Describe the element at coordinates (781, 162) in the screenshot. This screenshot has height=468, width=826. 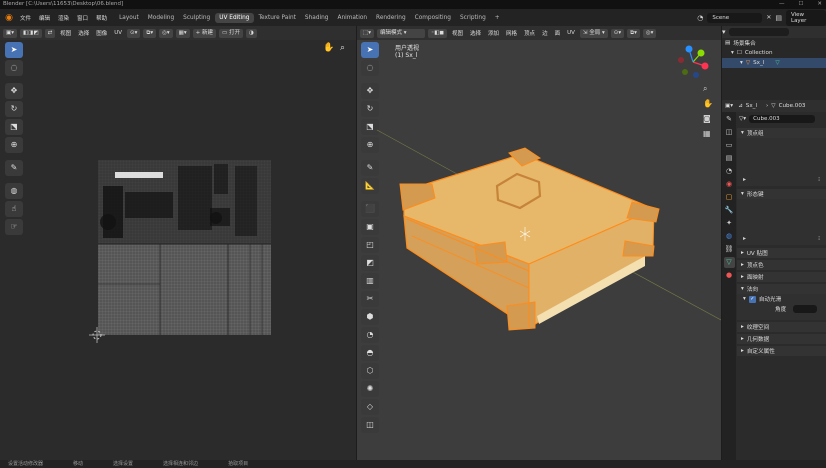
I see `vertex-groups-list: ▸ ⁝` at that location.